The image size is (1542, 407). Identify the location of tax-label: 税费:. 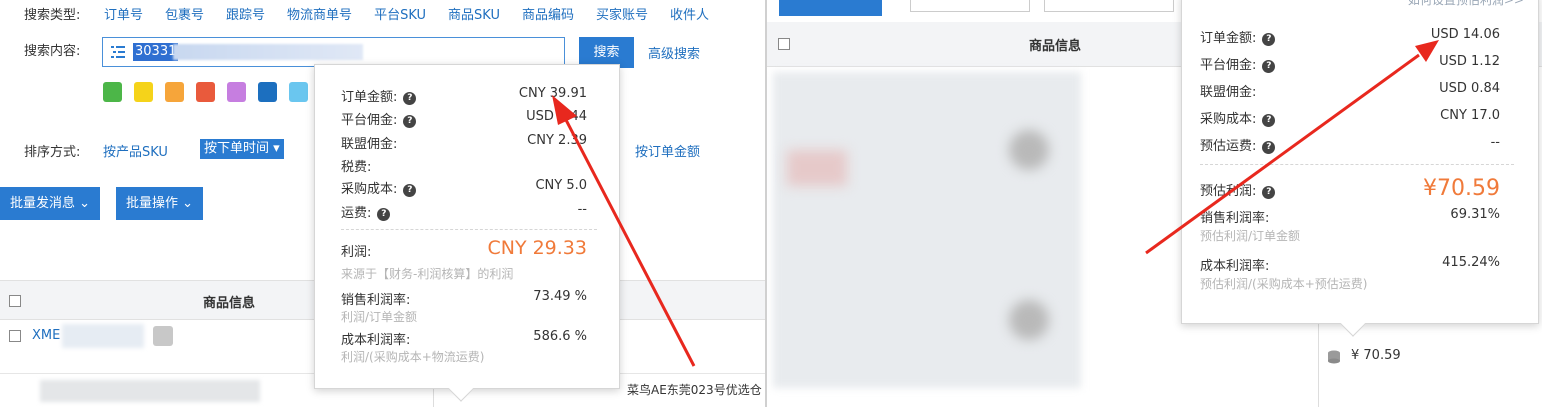
(356, 167).